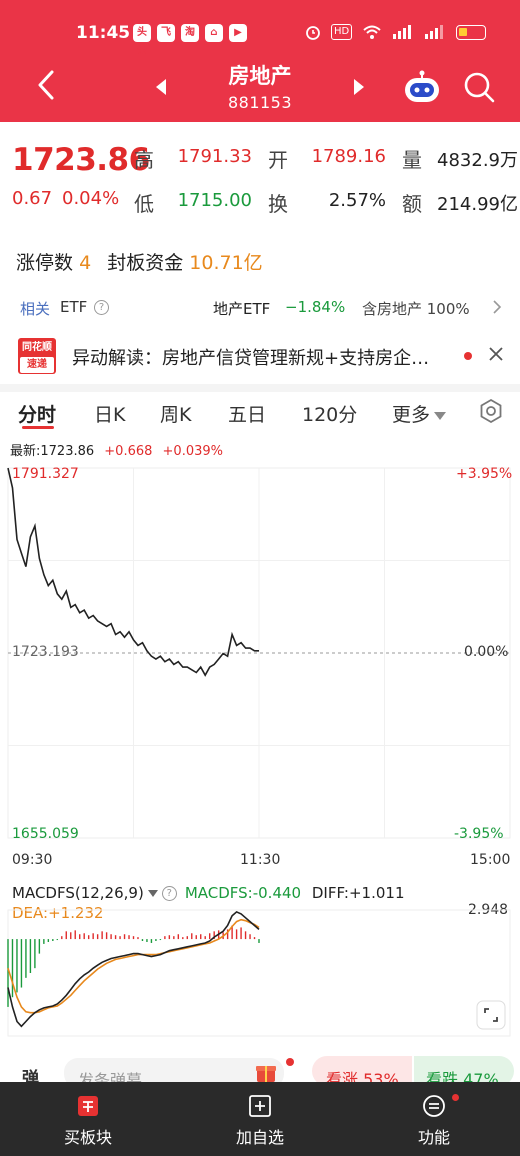 Image resolution: width=520 pixels, height=1156 pixels. I want to click on limit-up-row: 涨停数 4 封板资金 10.71亿, so click(139, 261).